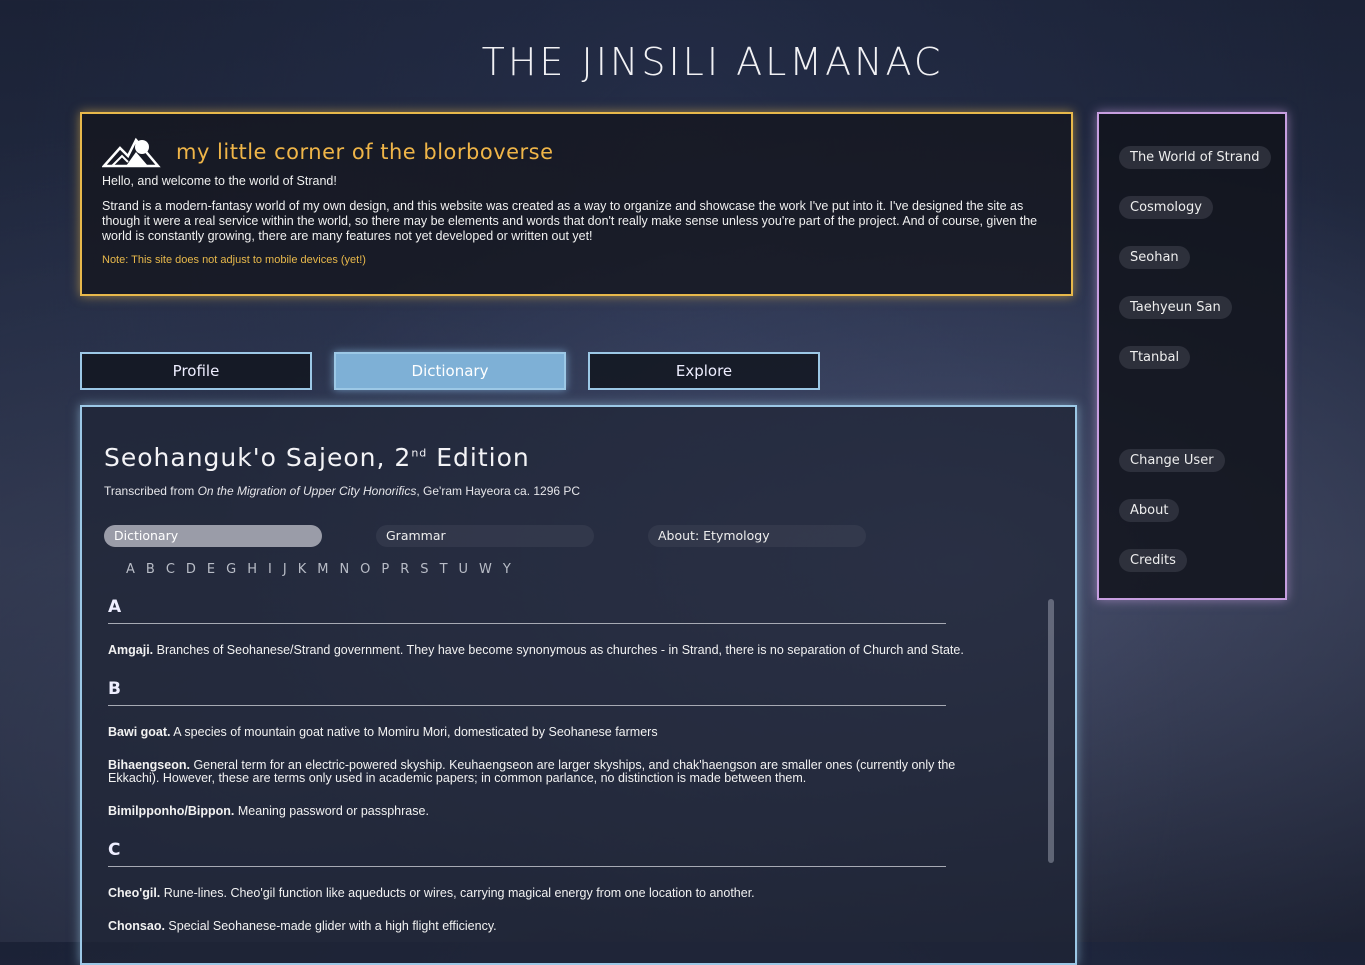 This screenshot has width=1365, height=965. I want to click on letter-link: E, so click(211, 569).